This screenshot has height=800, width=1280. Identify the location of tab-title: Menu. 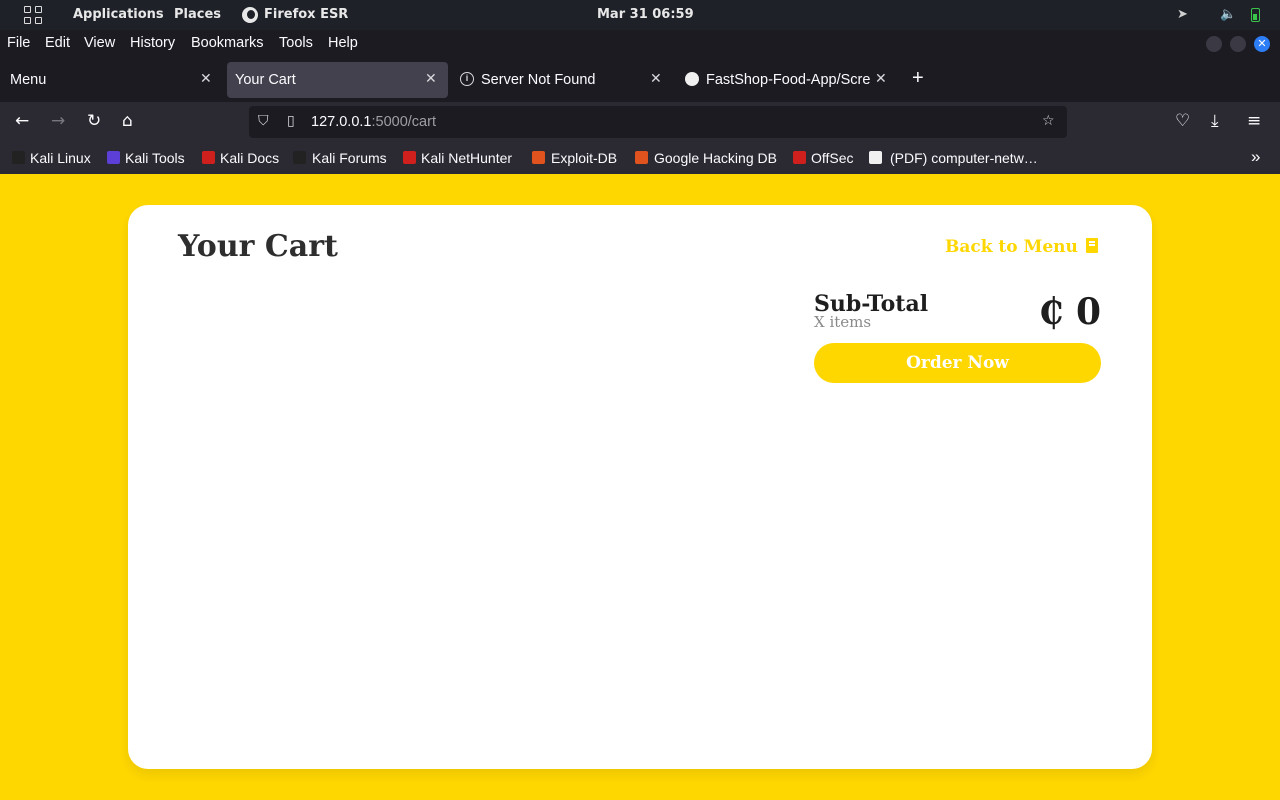
(28, 80).